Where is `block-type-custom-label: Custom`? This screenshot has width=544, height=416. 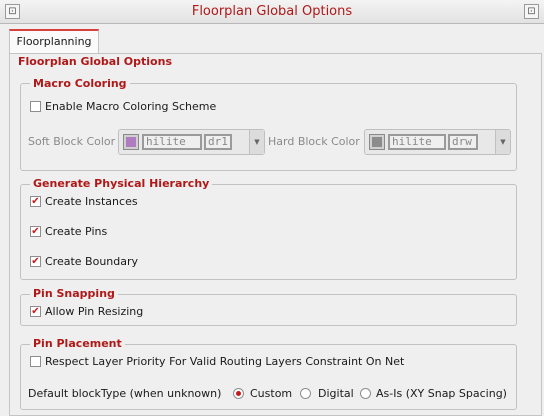 block-type-custom-label: Custom is located at coordinates (271, 393).